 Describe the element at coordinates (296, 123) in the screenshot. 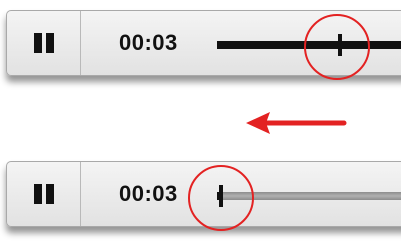

I see `left-arrow-icon` at that location.